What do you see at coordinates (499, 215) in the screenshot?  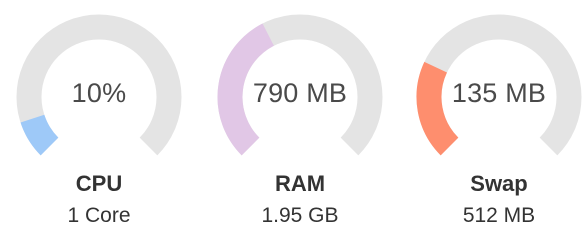 I see `swap-total: 512 MB` at bounding box center [499, 215].